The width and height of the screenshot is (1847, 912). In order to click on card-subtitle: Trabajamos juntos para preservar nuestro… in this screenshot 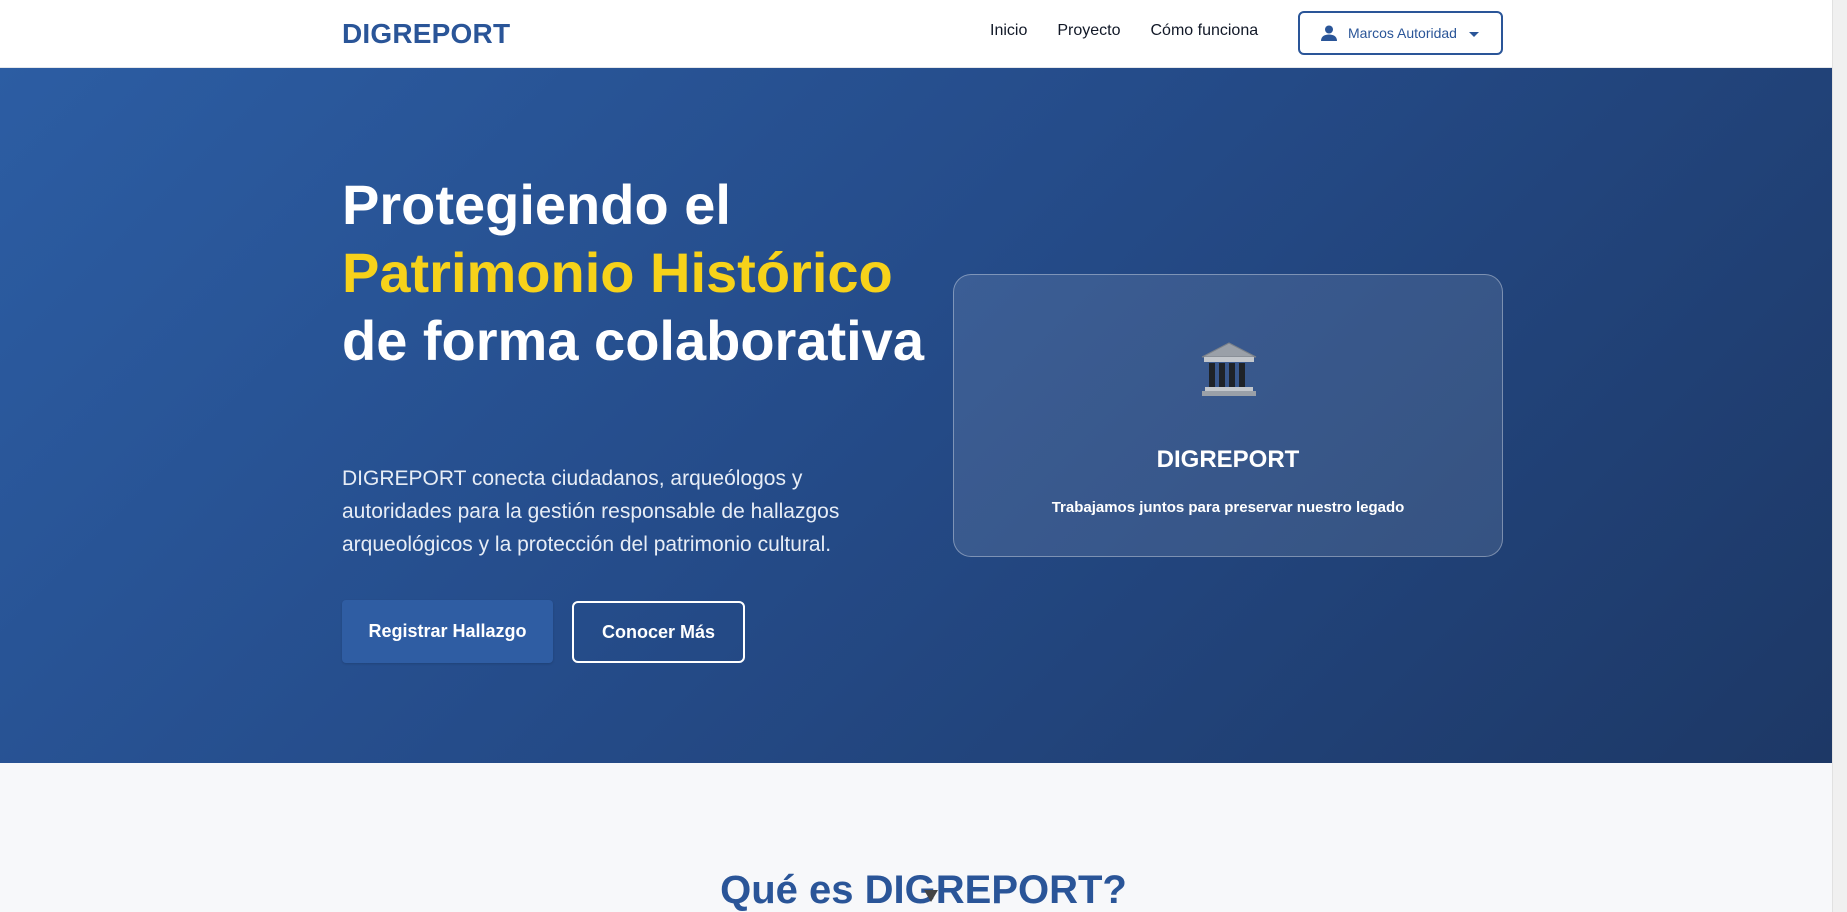, I will do `click(1228, 507)`.